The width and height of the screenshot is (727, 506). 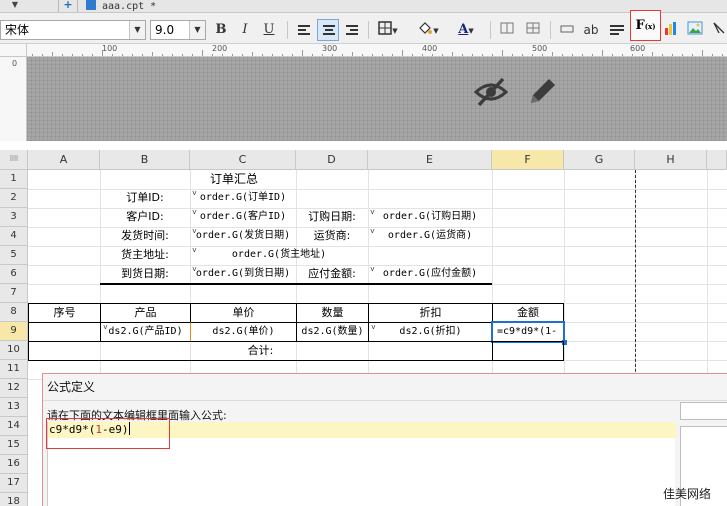 What do you see at coordinates (638, 48) in the screenshot?
I see `ruler-mark: 600` at bounding box center [638, 48].